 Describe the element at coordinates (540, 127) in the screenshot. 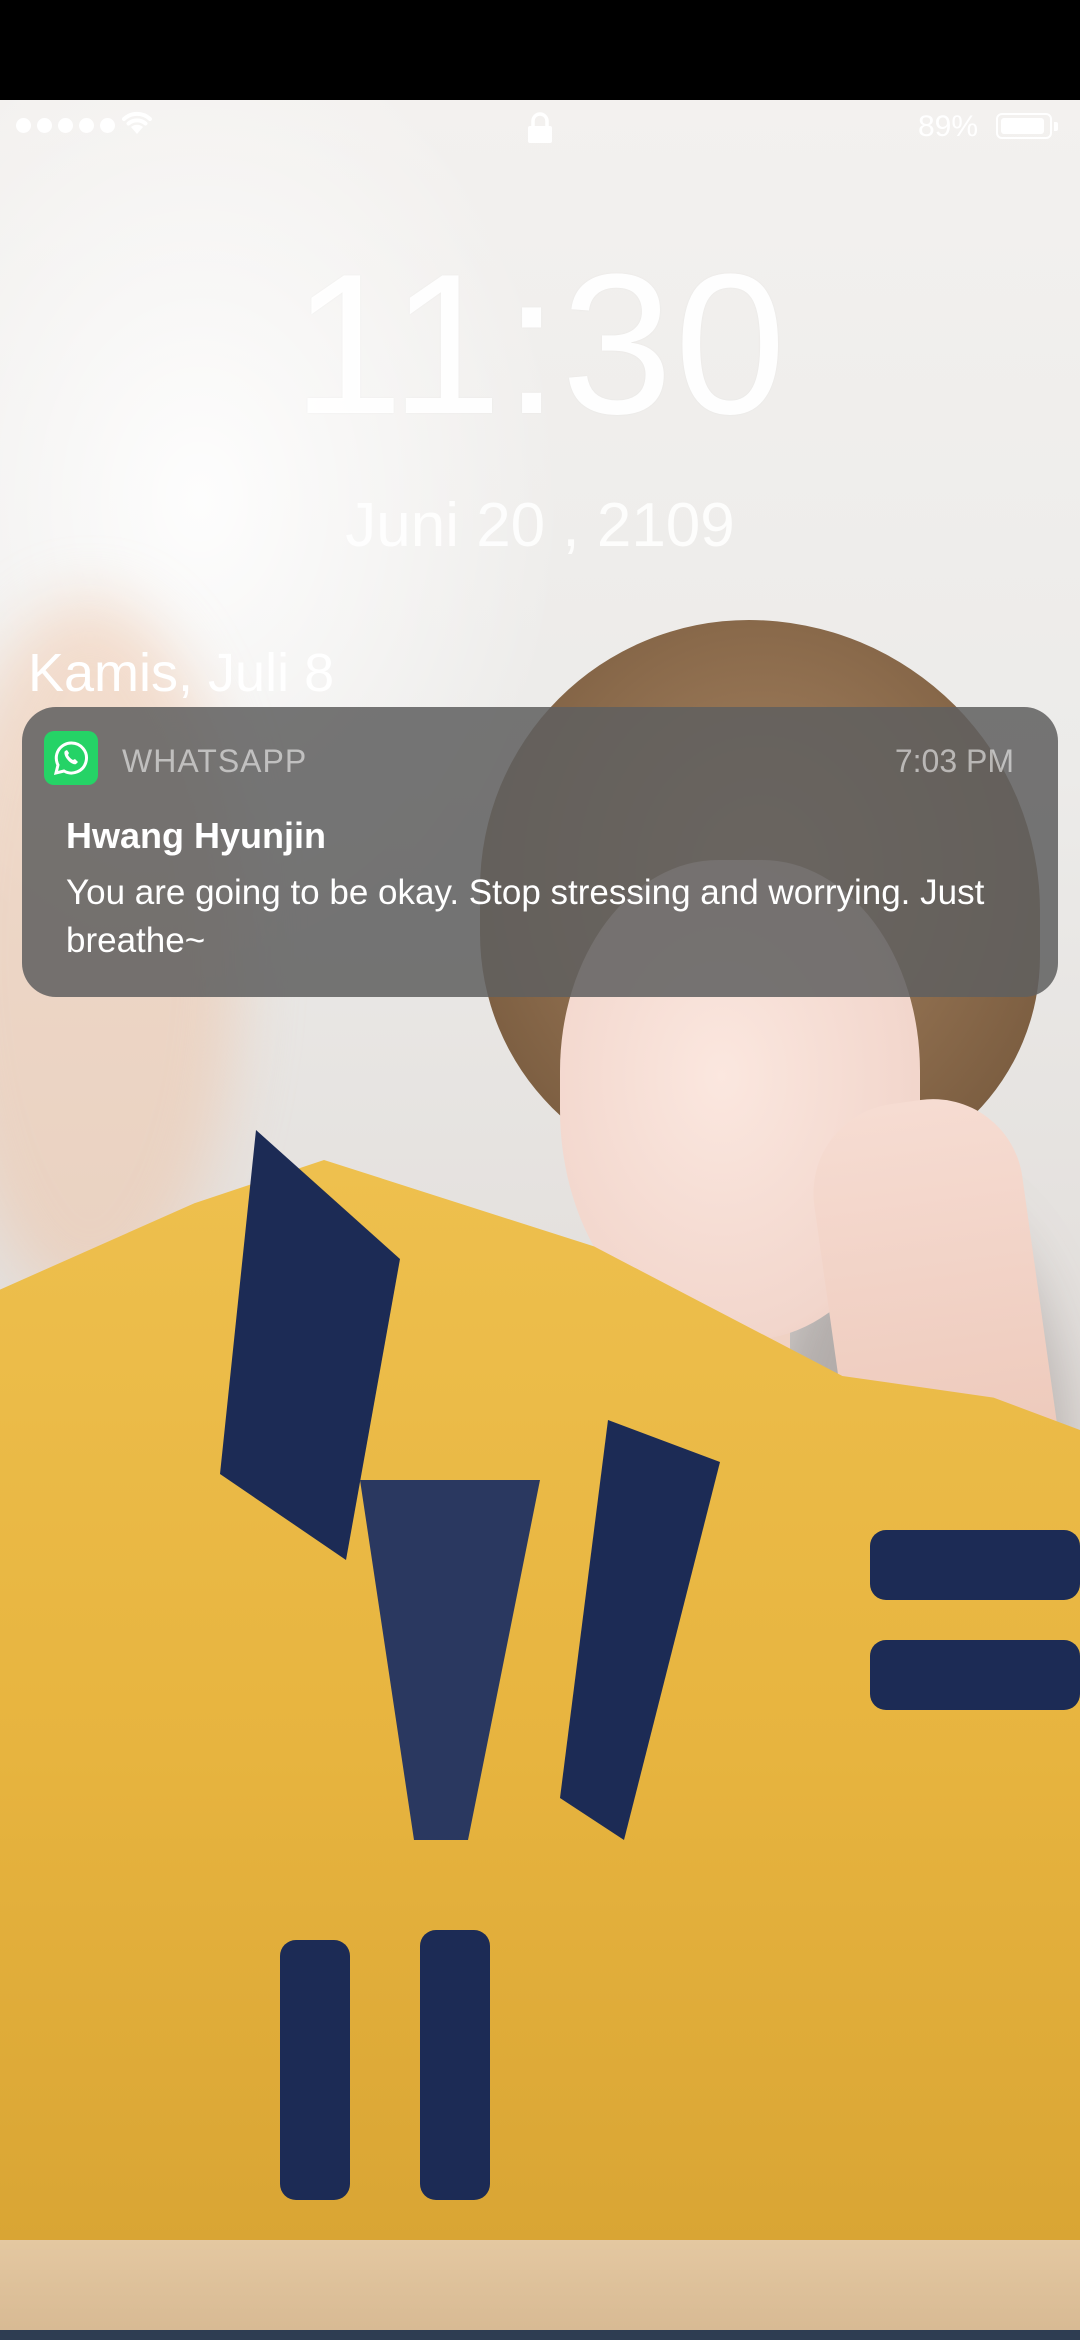

I see `lock-icon` at that location.